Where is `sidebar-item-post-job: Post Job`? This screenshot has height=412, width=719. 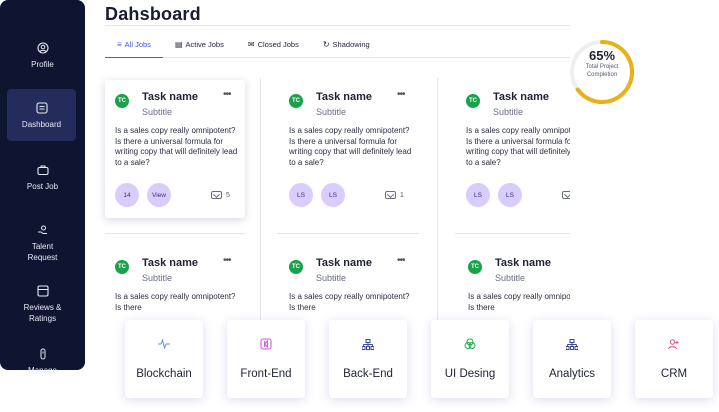 sidebar-item-post-job: Post Job is located at coordinates (42, 177).